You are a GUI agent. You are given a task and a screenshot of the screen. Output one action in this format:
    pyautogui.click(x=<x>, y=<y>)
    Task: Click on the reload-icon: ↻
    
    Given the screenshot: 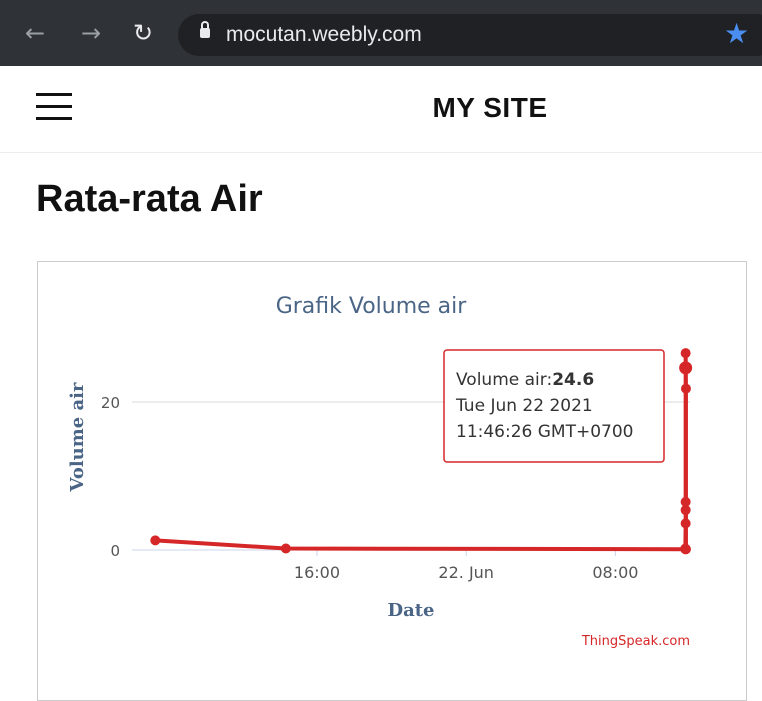 What is the action you would take?
    pyautogui.click(x=143, y=33)
    